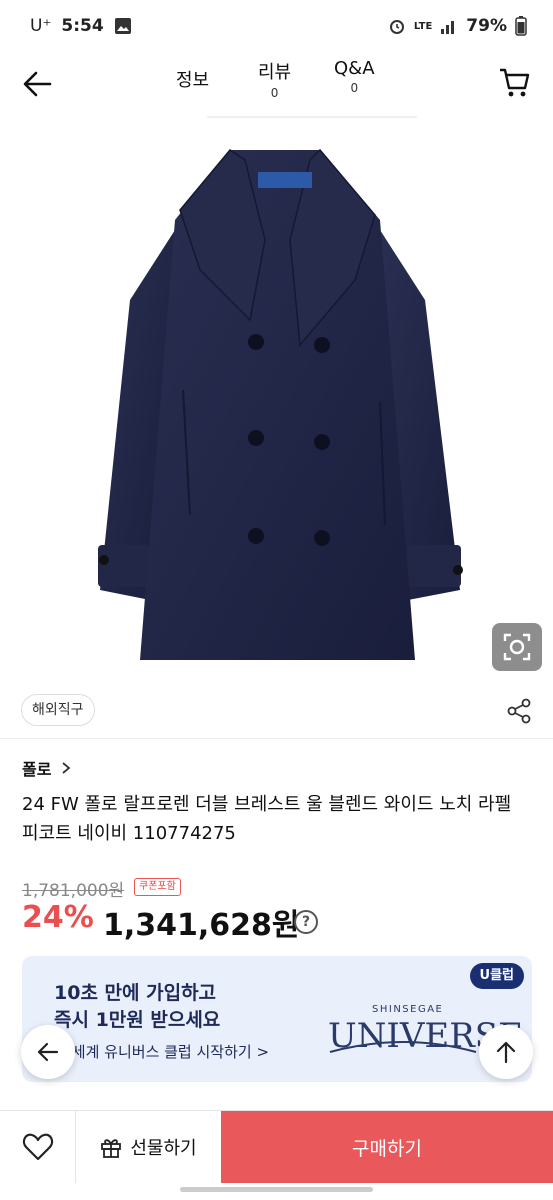 This screenshot has width=553, height=1200. What do you see at coordinates (275, 72) in the screenshot?
I see `tab-review-label: 리뷰` at bounding box center [275, 72].